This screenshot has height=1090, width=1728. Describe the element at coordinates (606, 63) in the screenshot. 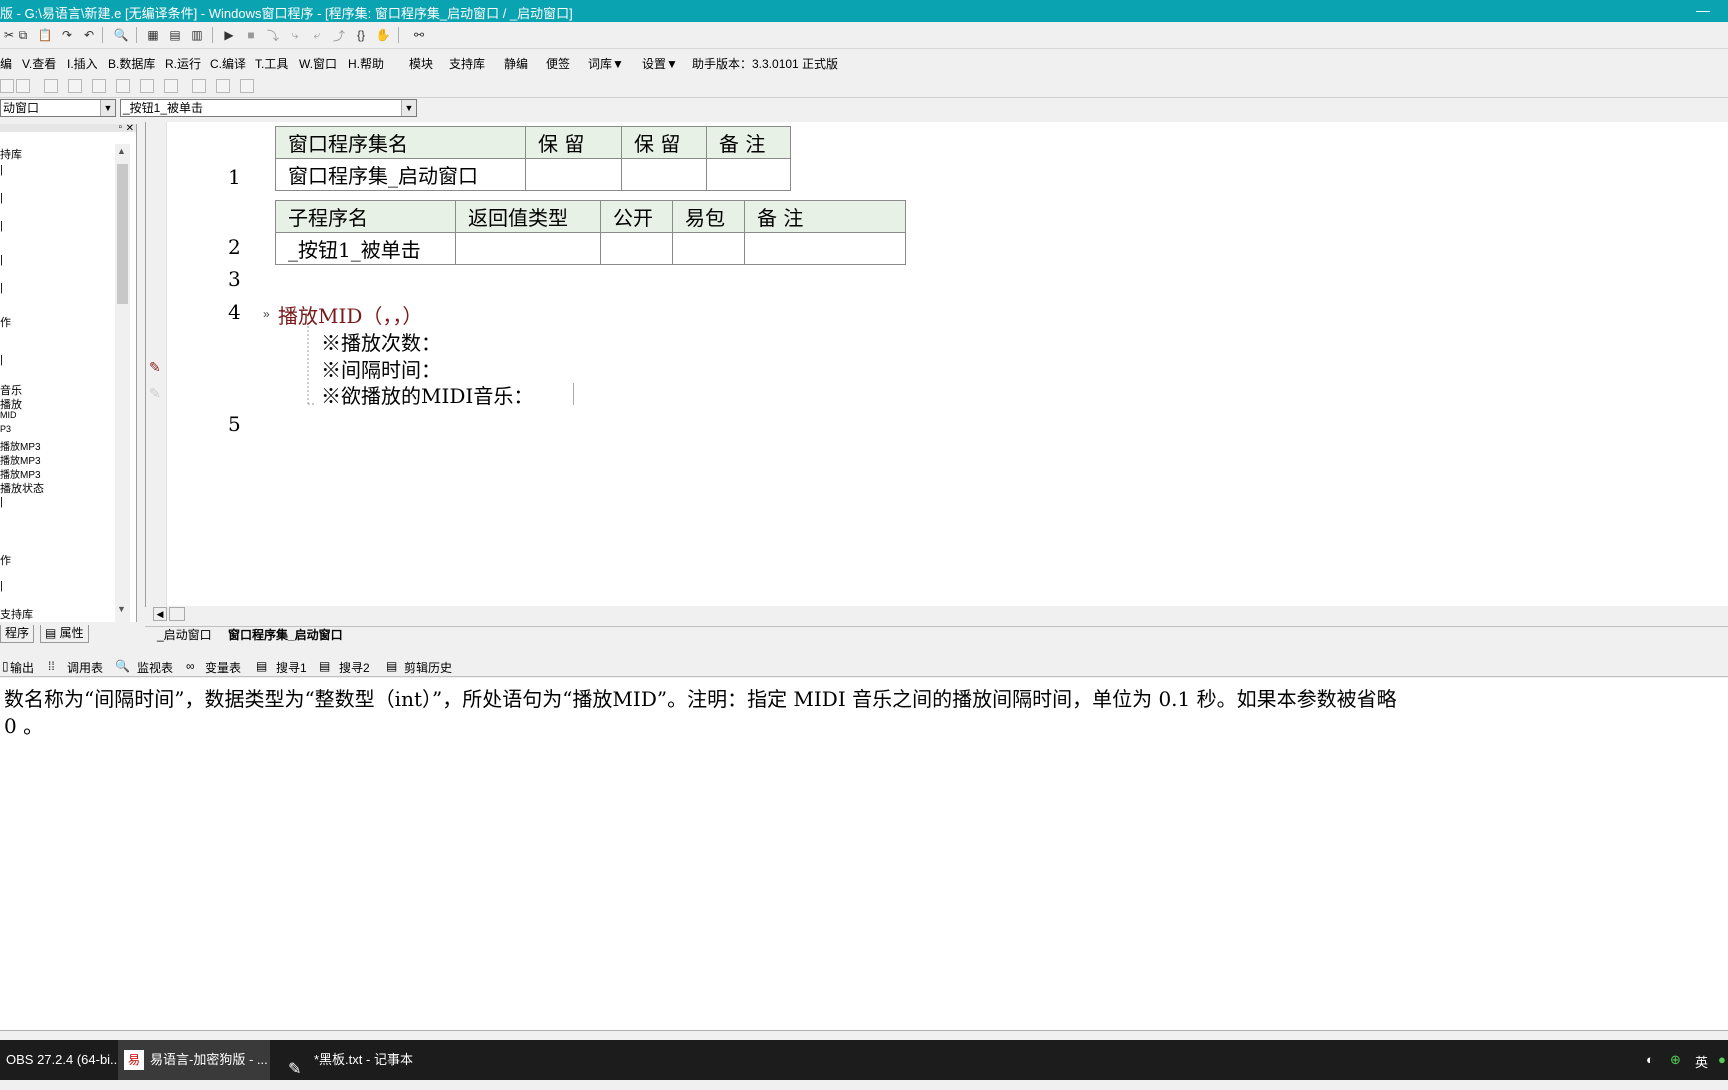

I see `menu-lexicon: 词库▼` at that location.